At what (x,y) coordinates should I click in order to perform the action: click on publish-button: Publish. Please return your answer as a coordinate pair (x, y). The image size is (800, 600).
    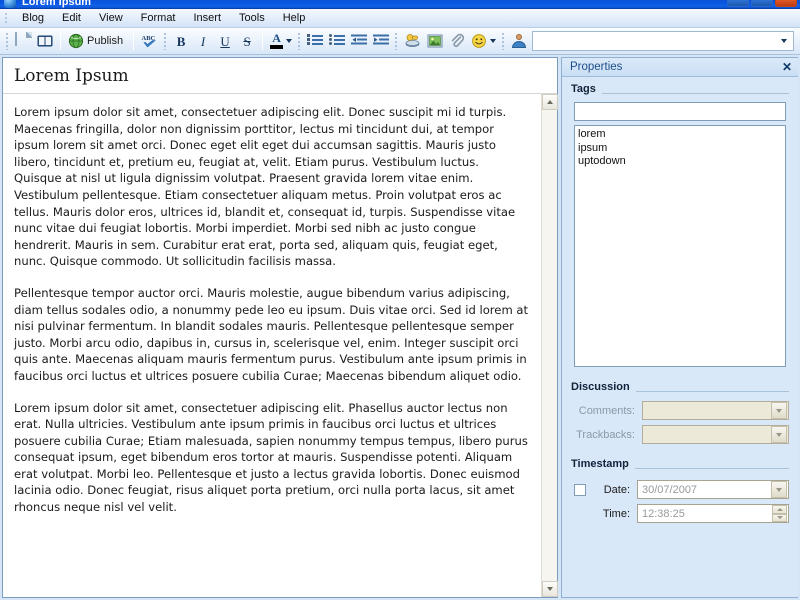
    Looking at the image, I should click on (97, 41).